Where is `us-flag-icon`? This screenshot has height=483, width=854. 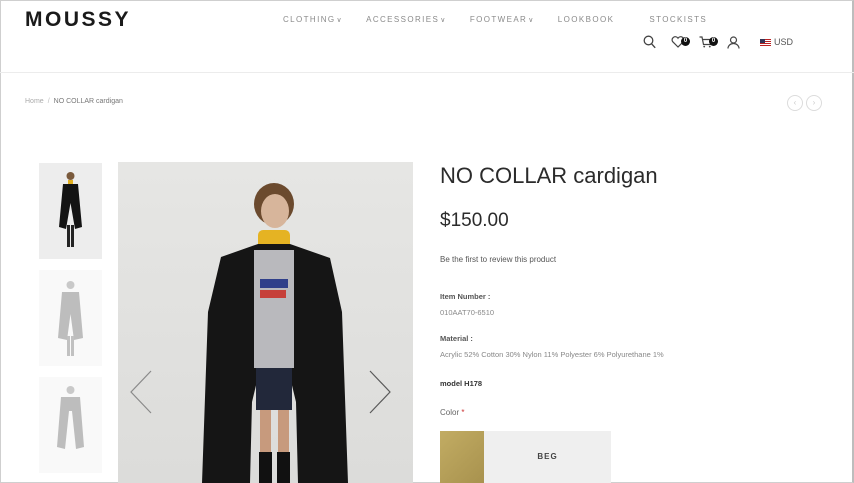 us-flag-icon is located at coordinates (765, 42).